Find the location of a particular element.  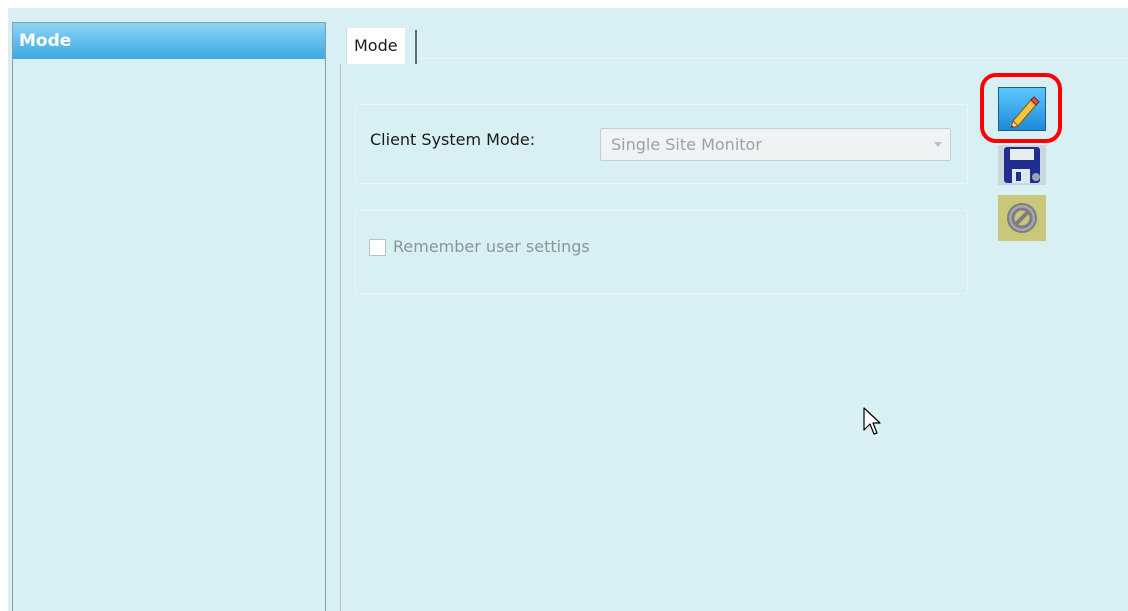

tab-mode: Mode is located at coordinates (375, 46).